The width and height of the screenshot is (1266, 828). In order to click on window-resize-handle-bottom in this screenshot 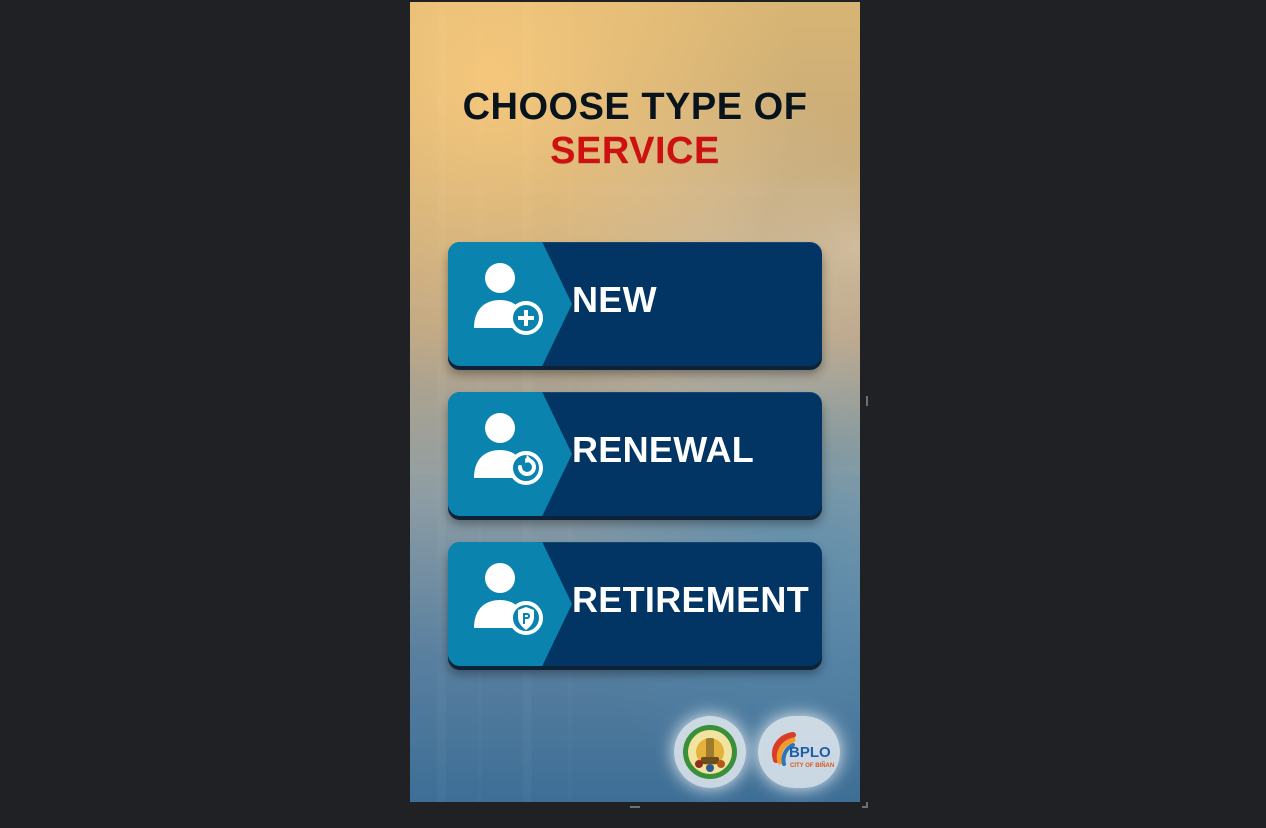, I will do `click(635, 807)`.